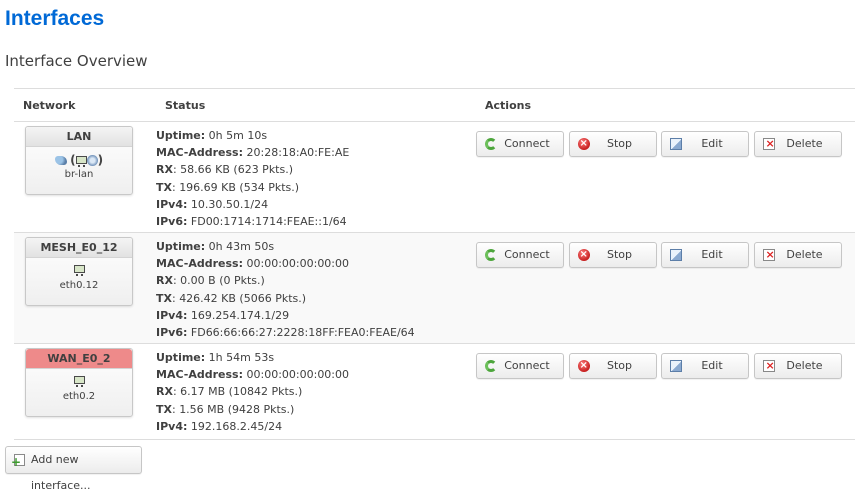  I want to click on uptime-line: Uptime: 0h 43m 50s, so click(316, 246).